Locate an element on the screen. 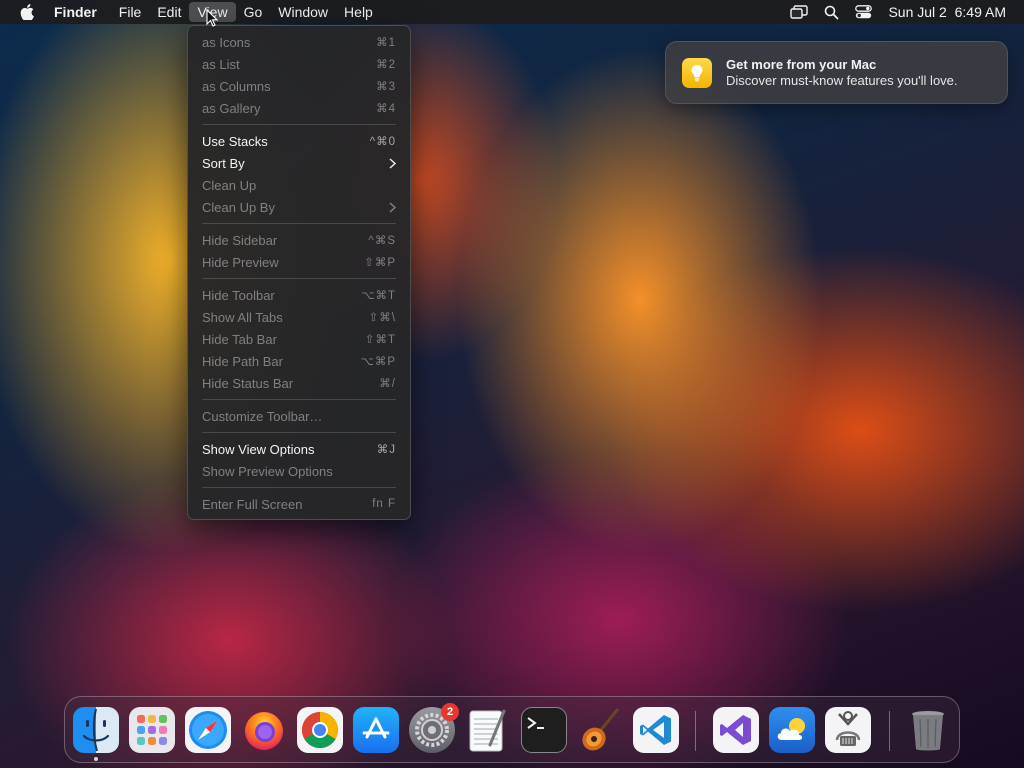 The width and height of the screenshot is (1024, 768). menu-item-use-stacks: Use Stacks ^⌘0 is located at coordinates (299, 141).